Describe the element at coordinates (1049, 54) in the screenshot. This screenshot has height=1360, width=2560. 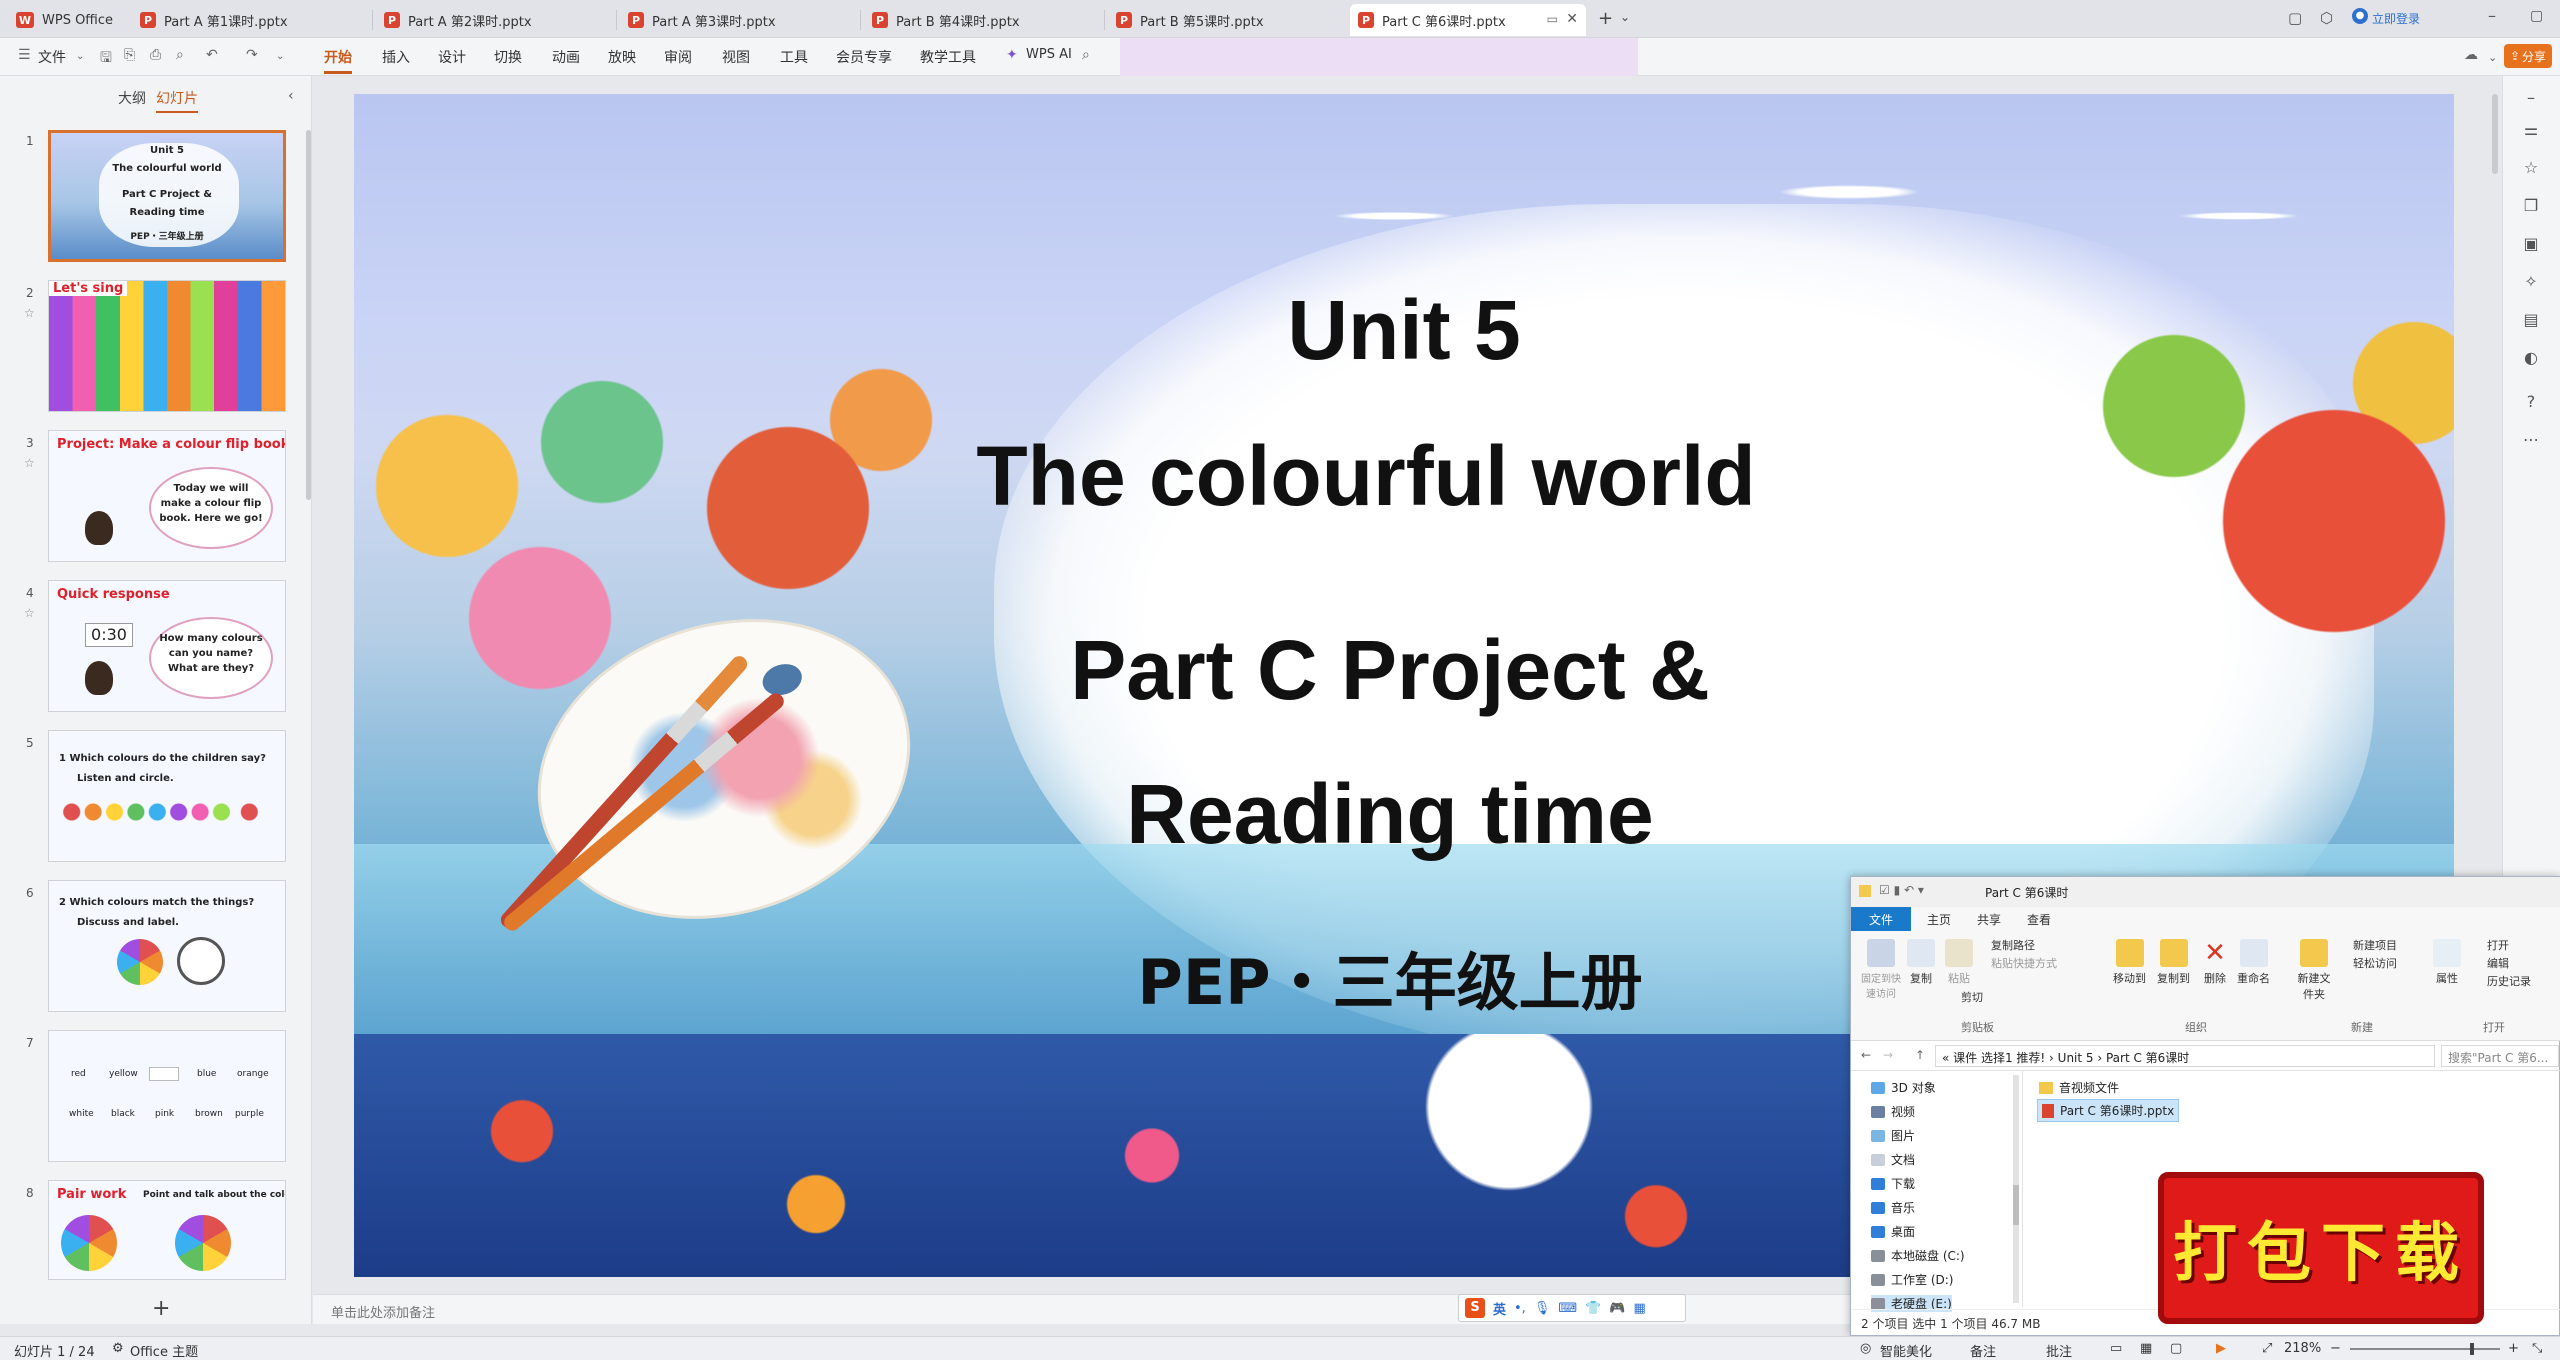
I see `wps-ai-button: WPS AI` at that location.